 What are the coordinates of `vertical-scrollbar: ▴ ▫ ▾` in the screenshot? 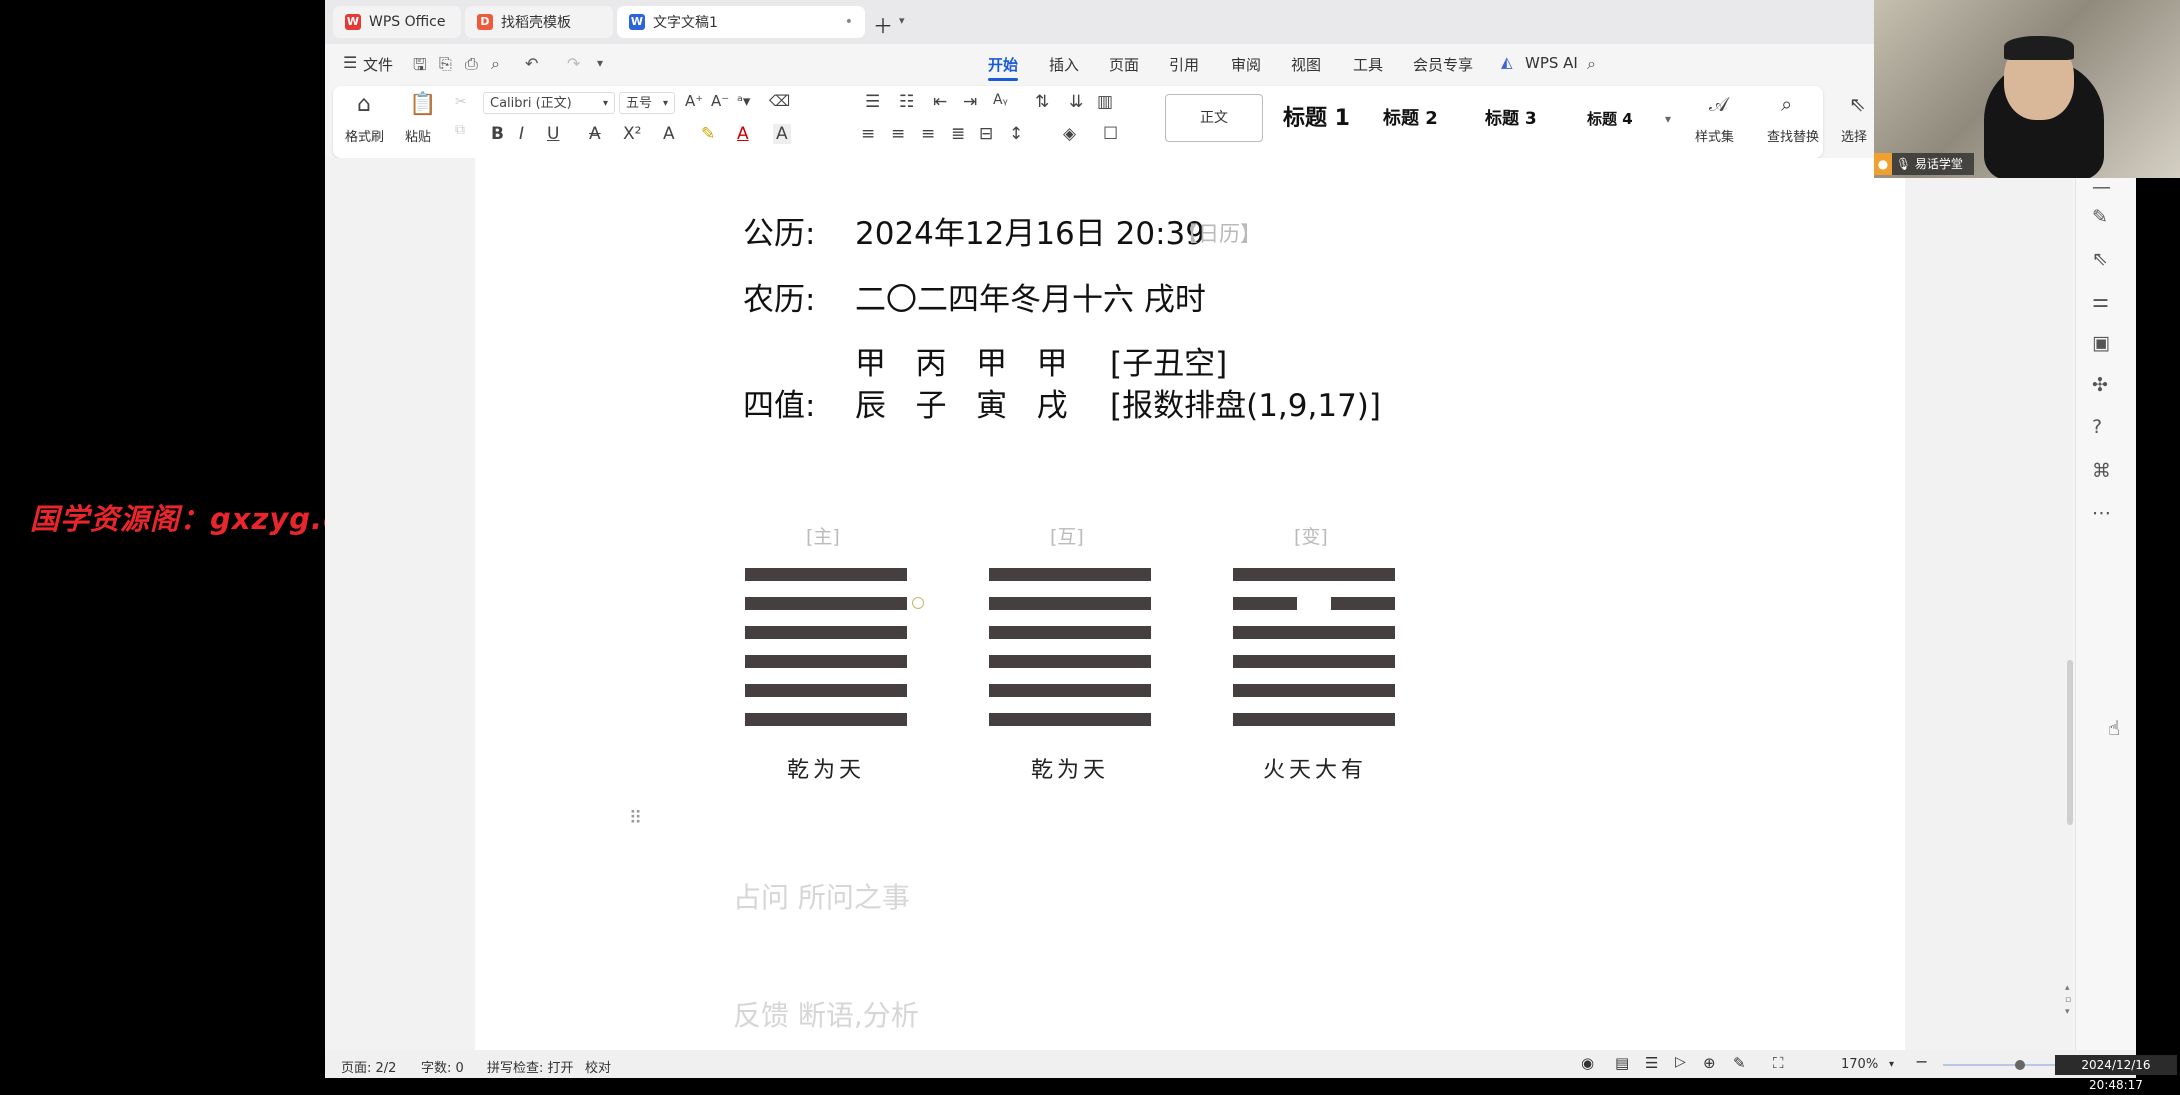 It's located at (2070, 588).